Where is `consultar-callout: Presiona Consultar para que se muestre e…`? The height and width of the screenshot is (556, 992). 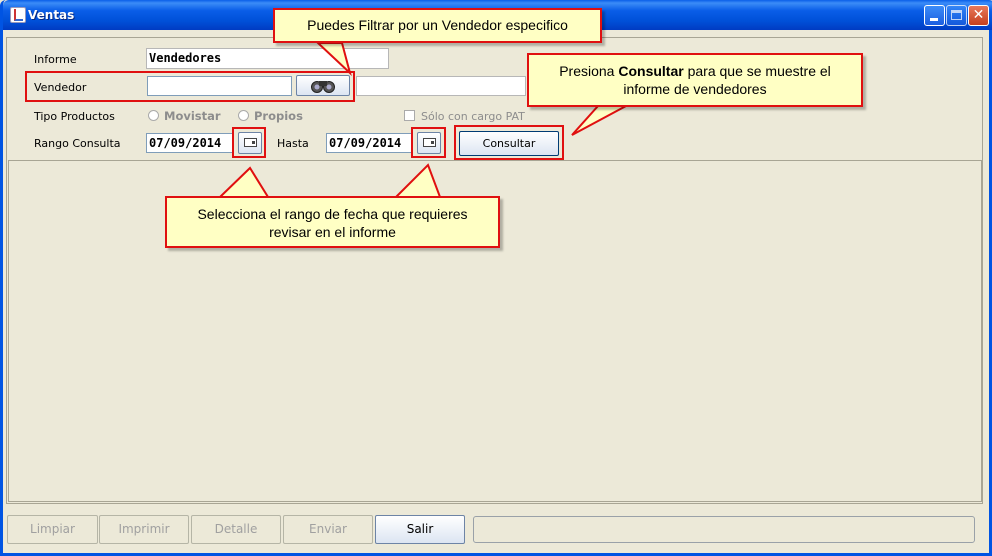 consultar-callout: Presiona Consultar para que se muestre e… is located at coordinates (695, 80).